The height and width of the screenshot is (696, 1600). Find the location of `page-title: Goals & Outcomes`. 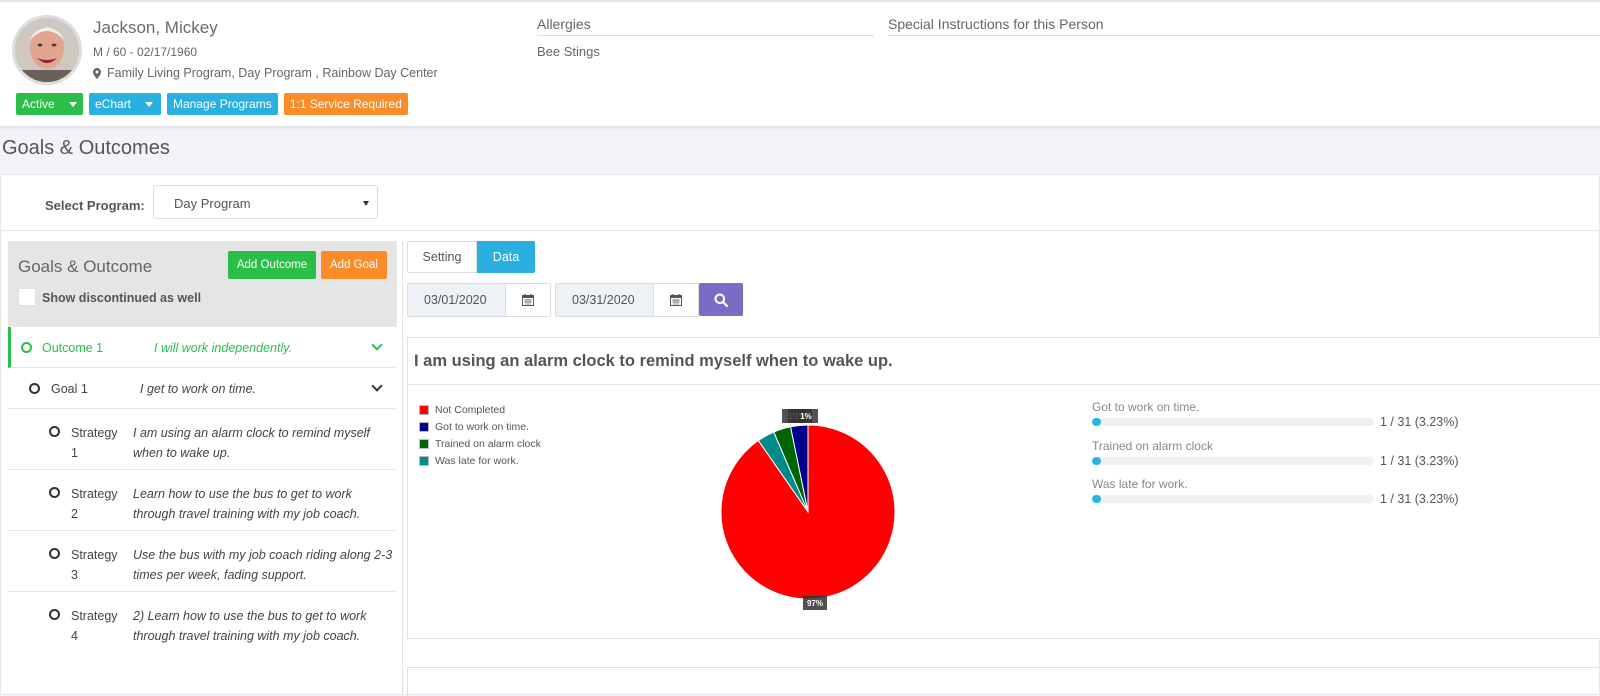

page-title: Goals & Outcomes is located at coordinates (86, 148).